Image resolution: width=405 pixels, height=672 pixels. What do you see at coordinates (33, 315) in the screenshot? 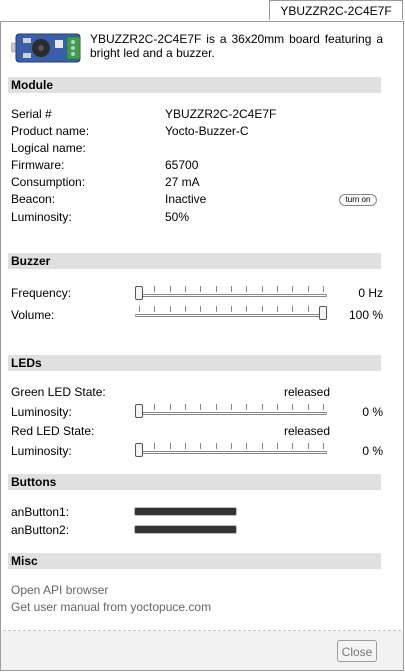
I see `volume-label: Volume:` at bounding box center [33, 315].